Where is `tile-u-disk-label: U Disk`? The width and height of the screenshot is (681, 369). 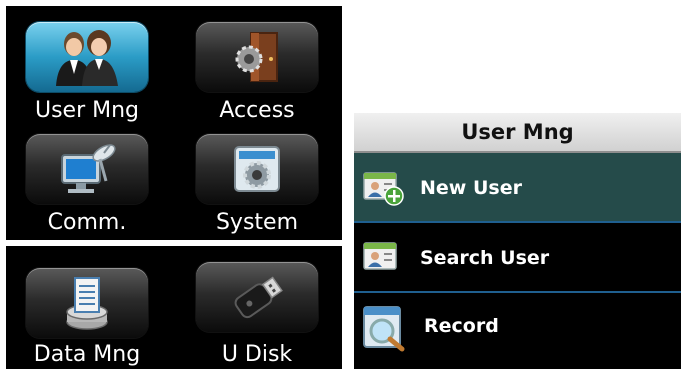
tile-u-disk-label: U Disk is located at coordinates (257, 354).